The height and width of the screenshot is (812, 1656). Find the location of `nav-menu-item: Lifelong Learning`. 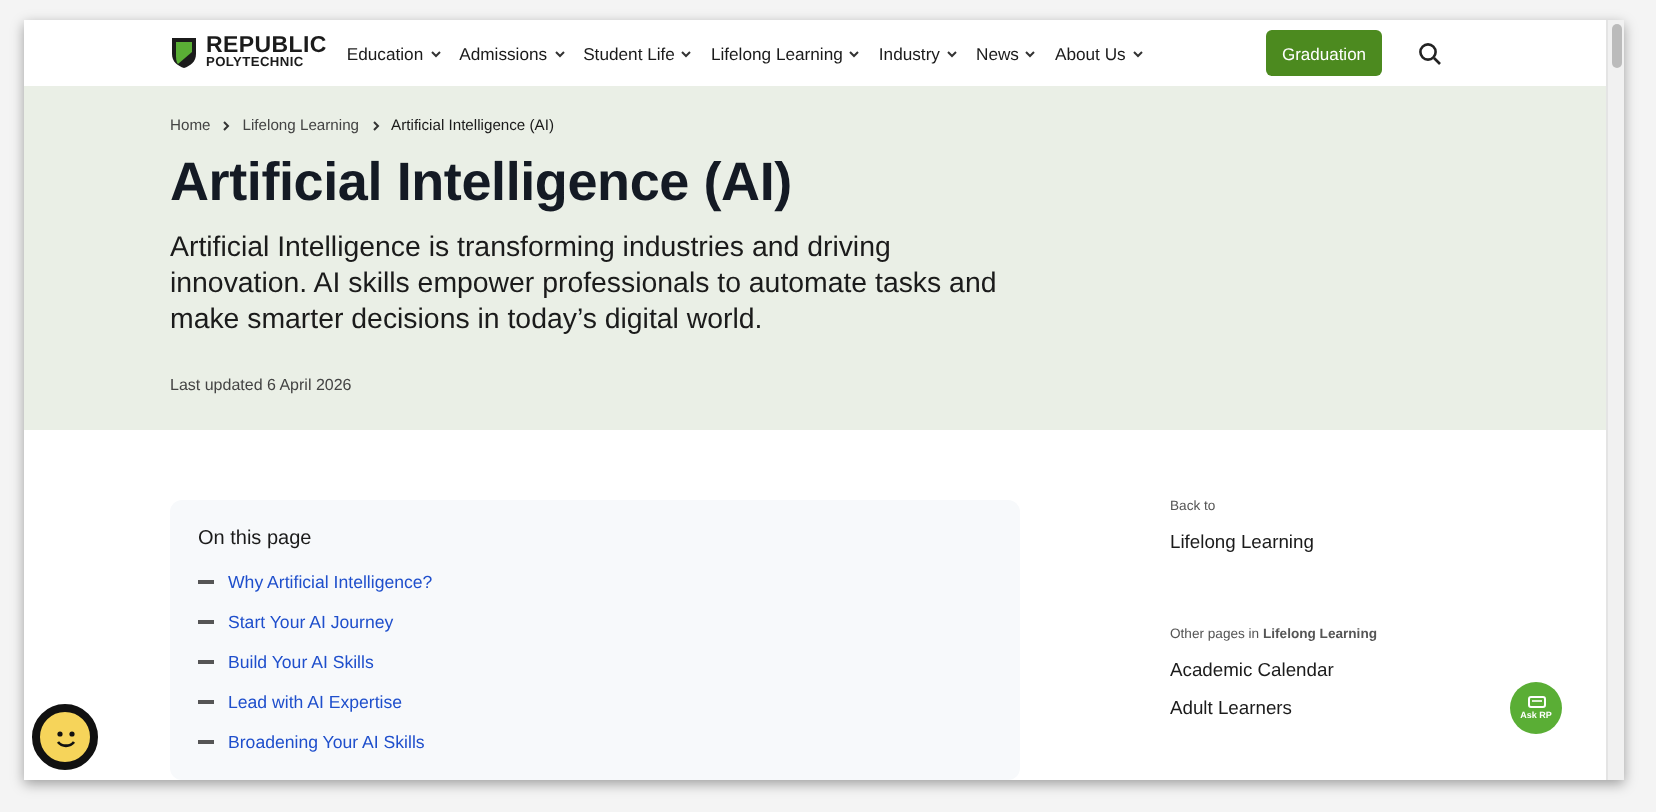

nav-menu-item: Lifelong Learning is located at coordinates (785, 53).